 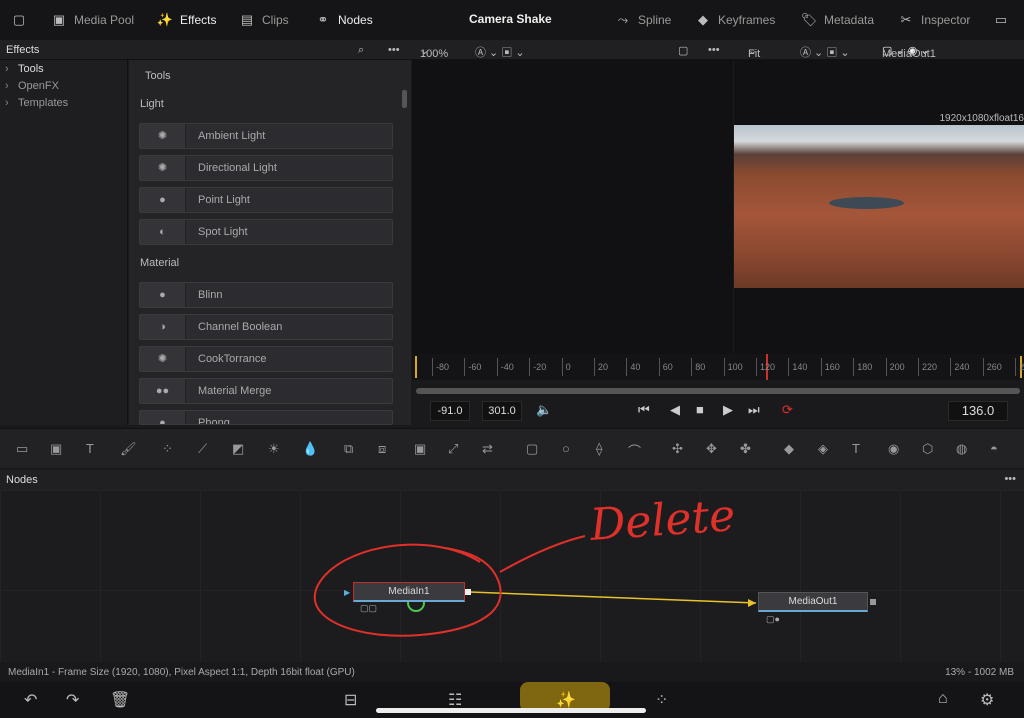 I want to click on redo-icon: ↷, so click(x=72, y=700).